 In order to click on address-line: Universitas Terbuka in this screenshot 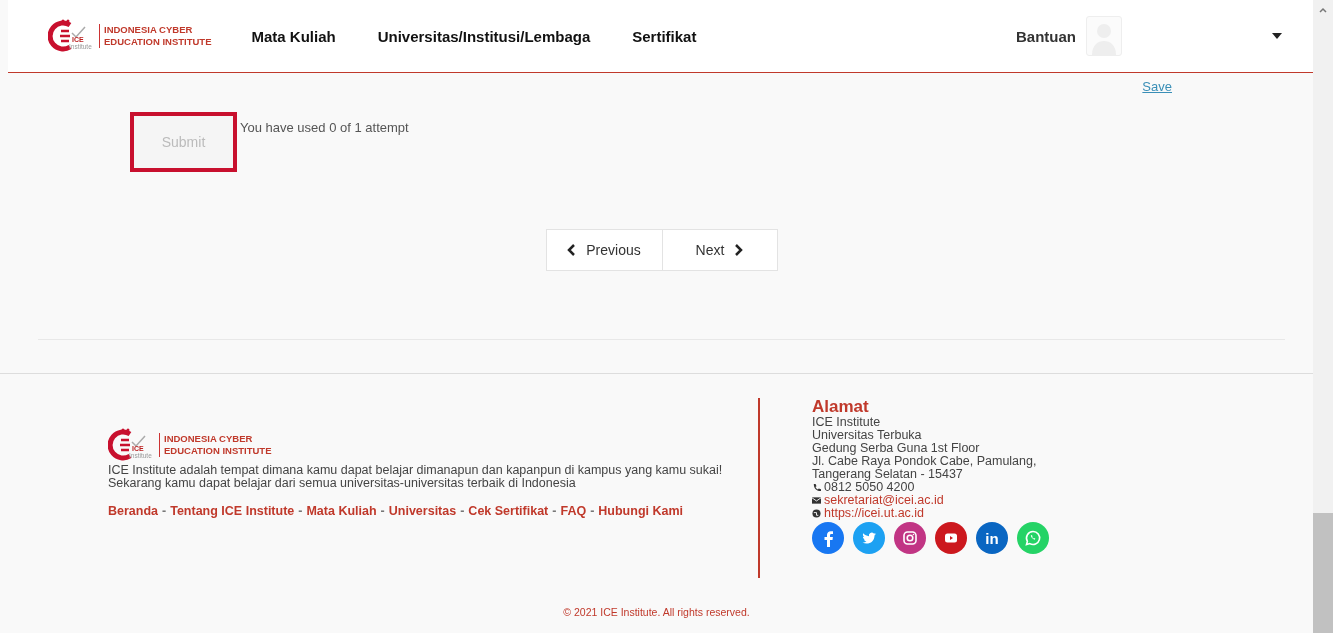, I will do `click(867, 435)`.